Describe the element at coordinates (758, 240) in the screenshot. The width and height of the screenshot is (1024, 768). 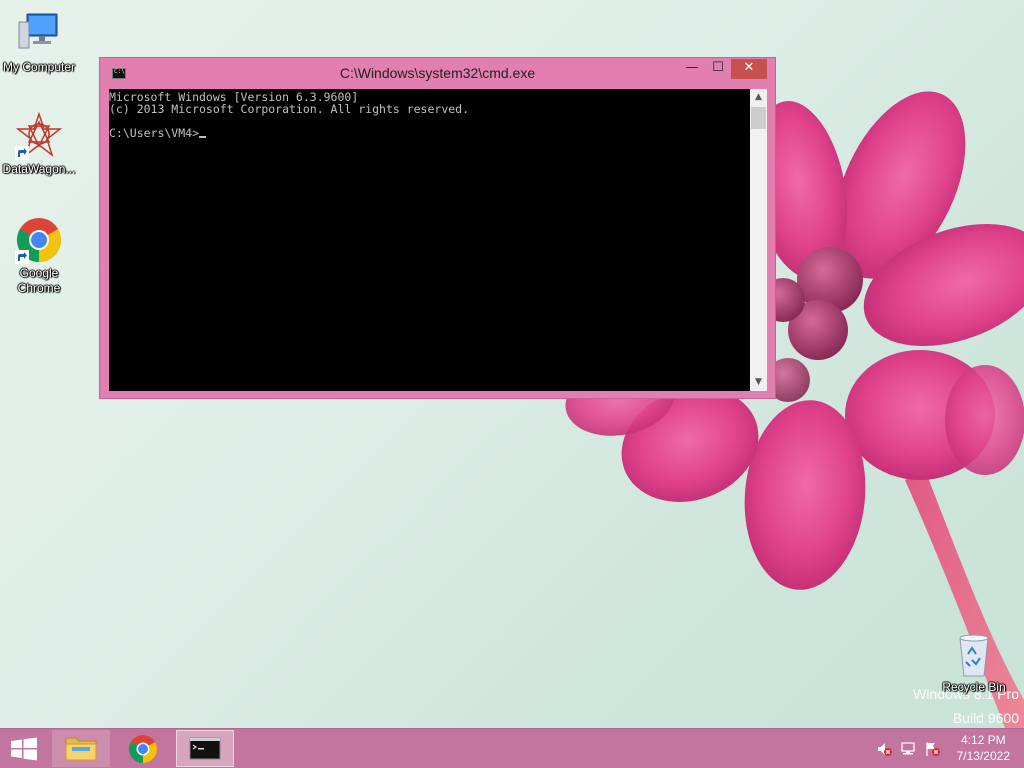
I see `vertical-scrollbar: ▲ ▼` at that location.